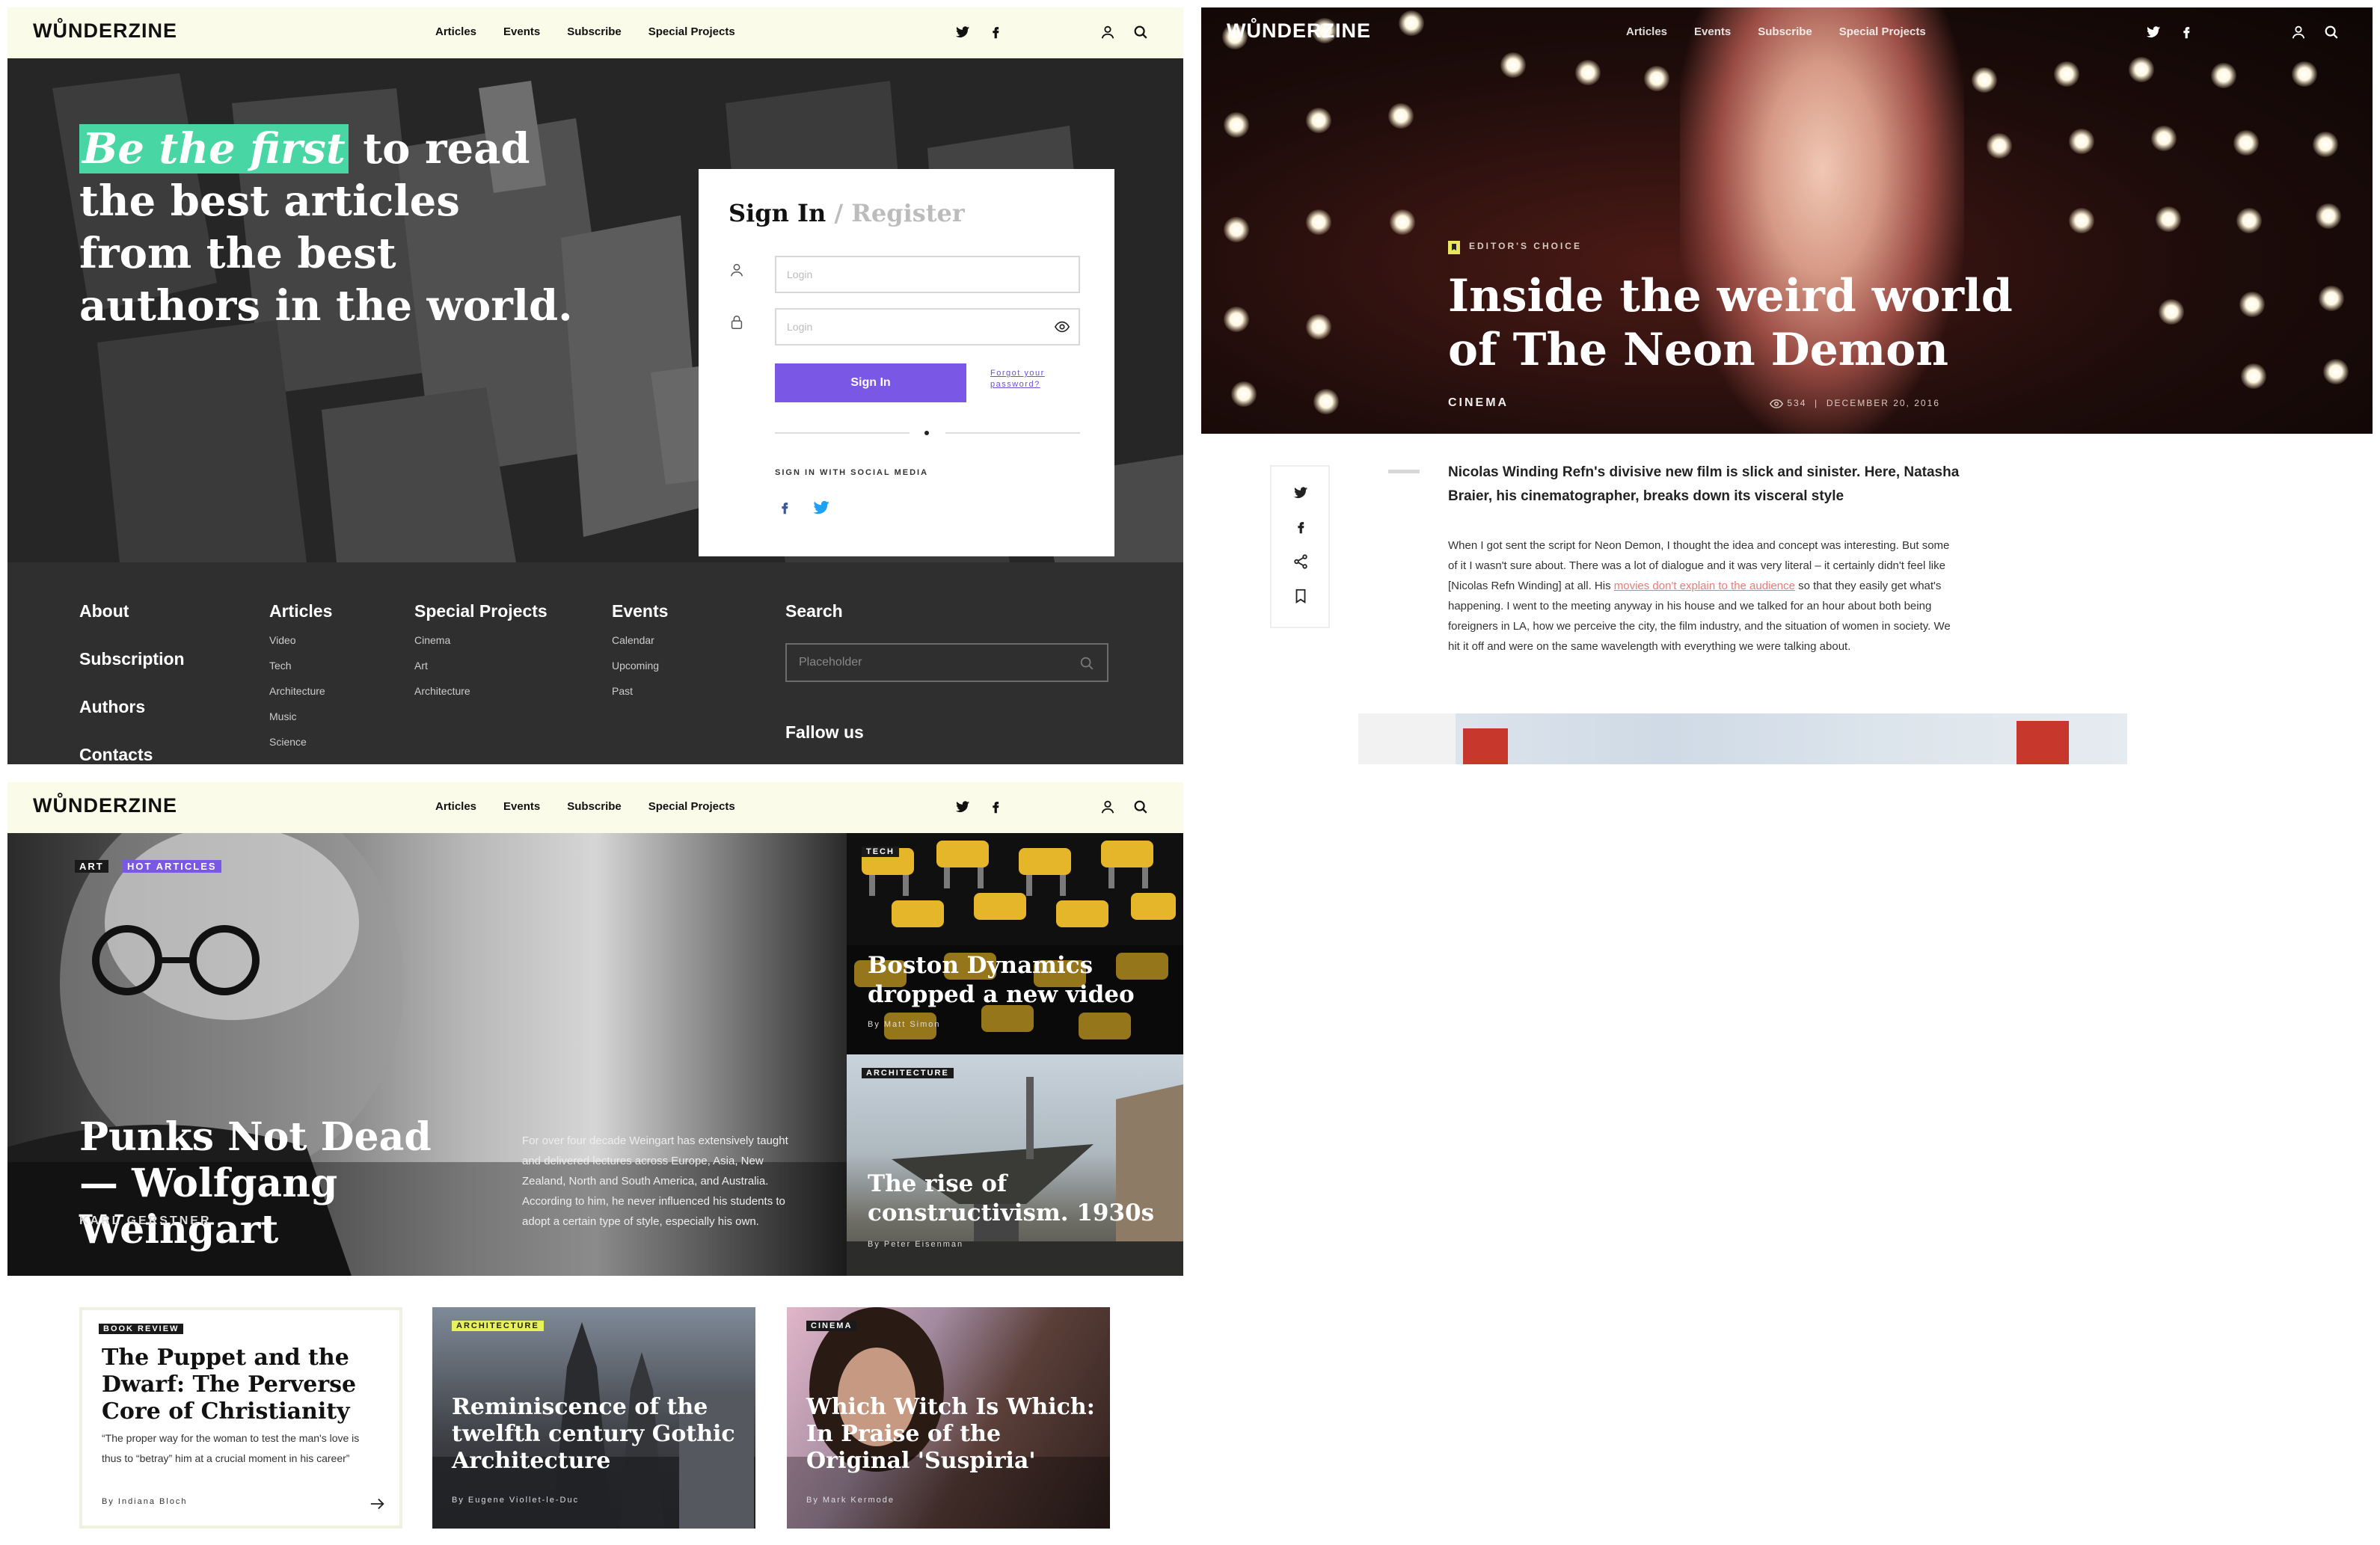 Image resolution: width=2380 pixels, height=1545 pixels. I want to click on footer-subscription-link: Subscription, so click(132, 659).